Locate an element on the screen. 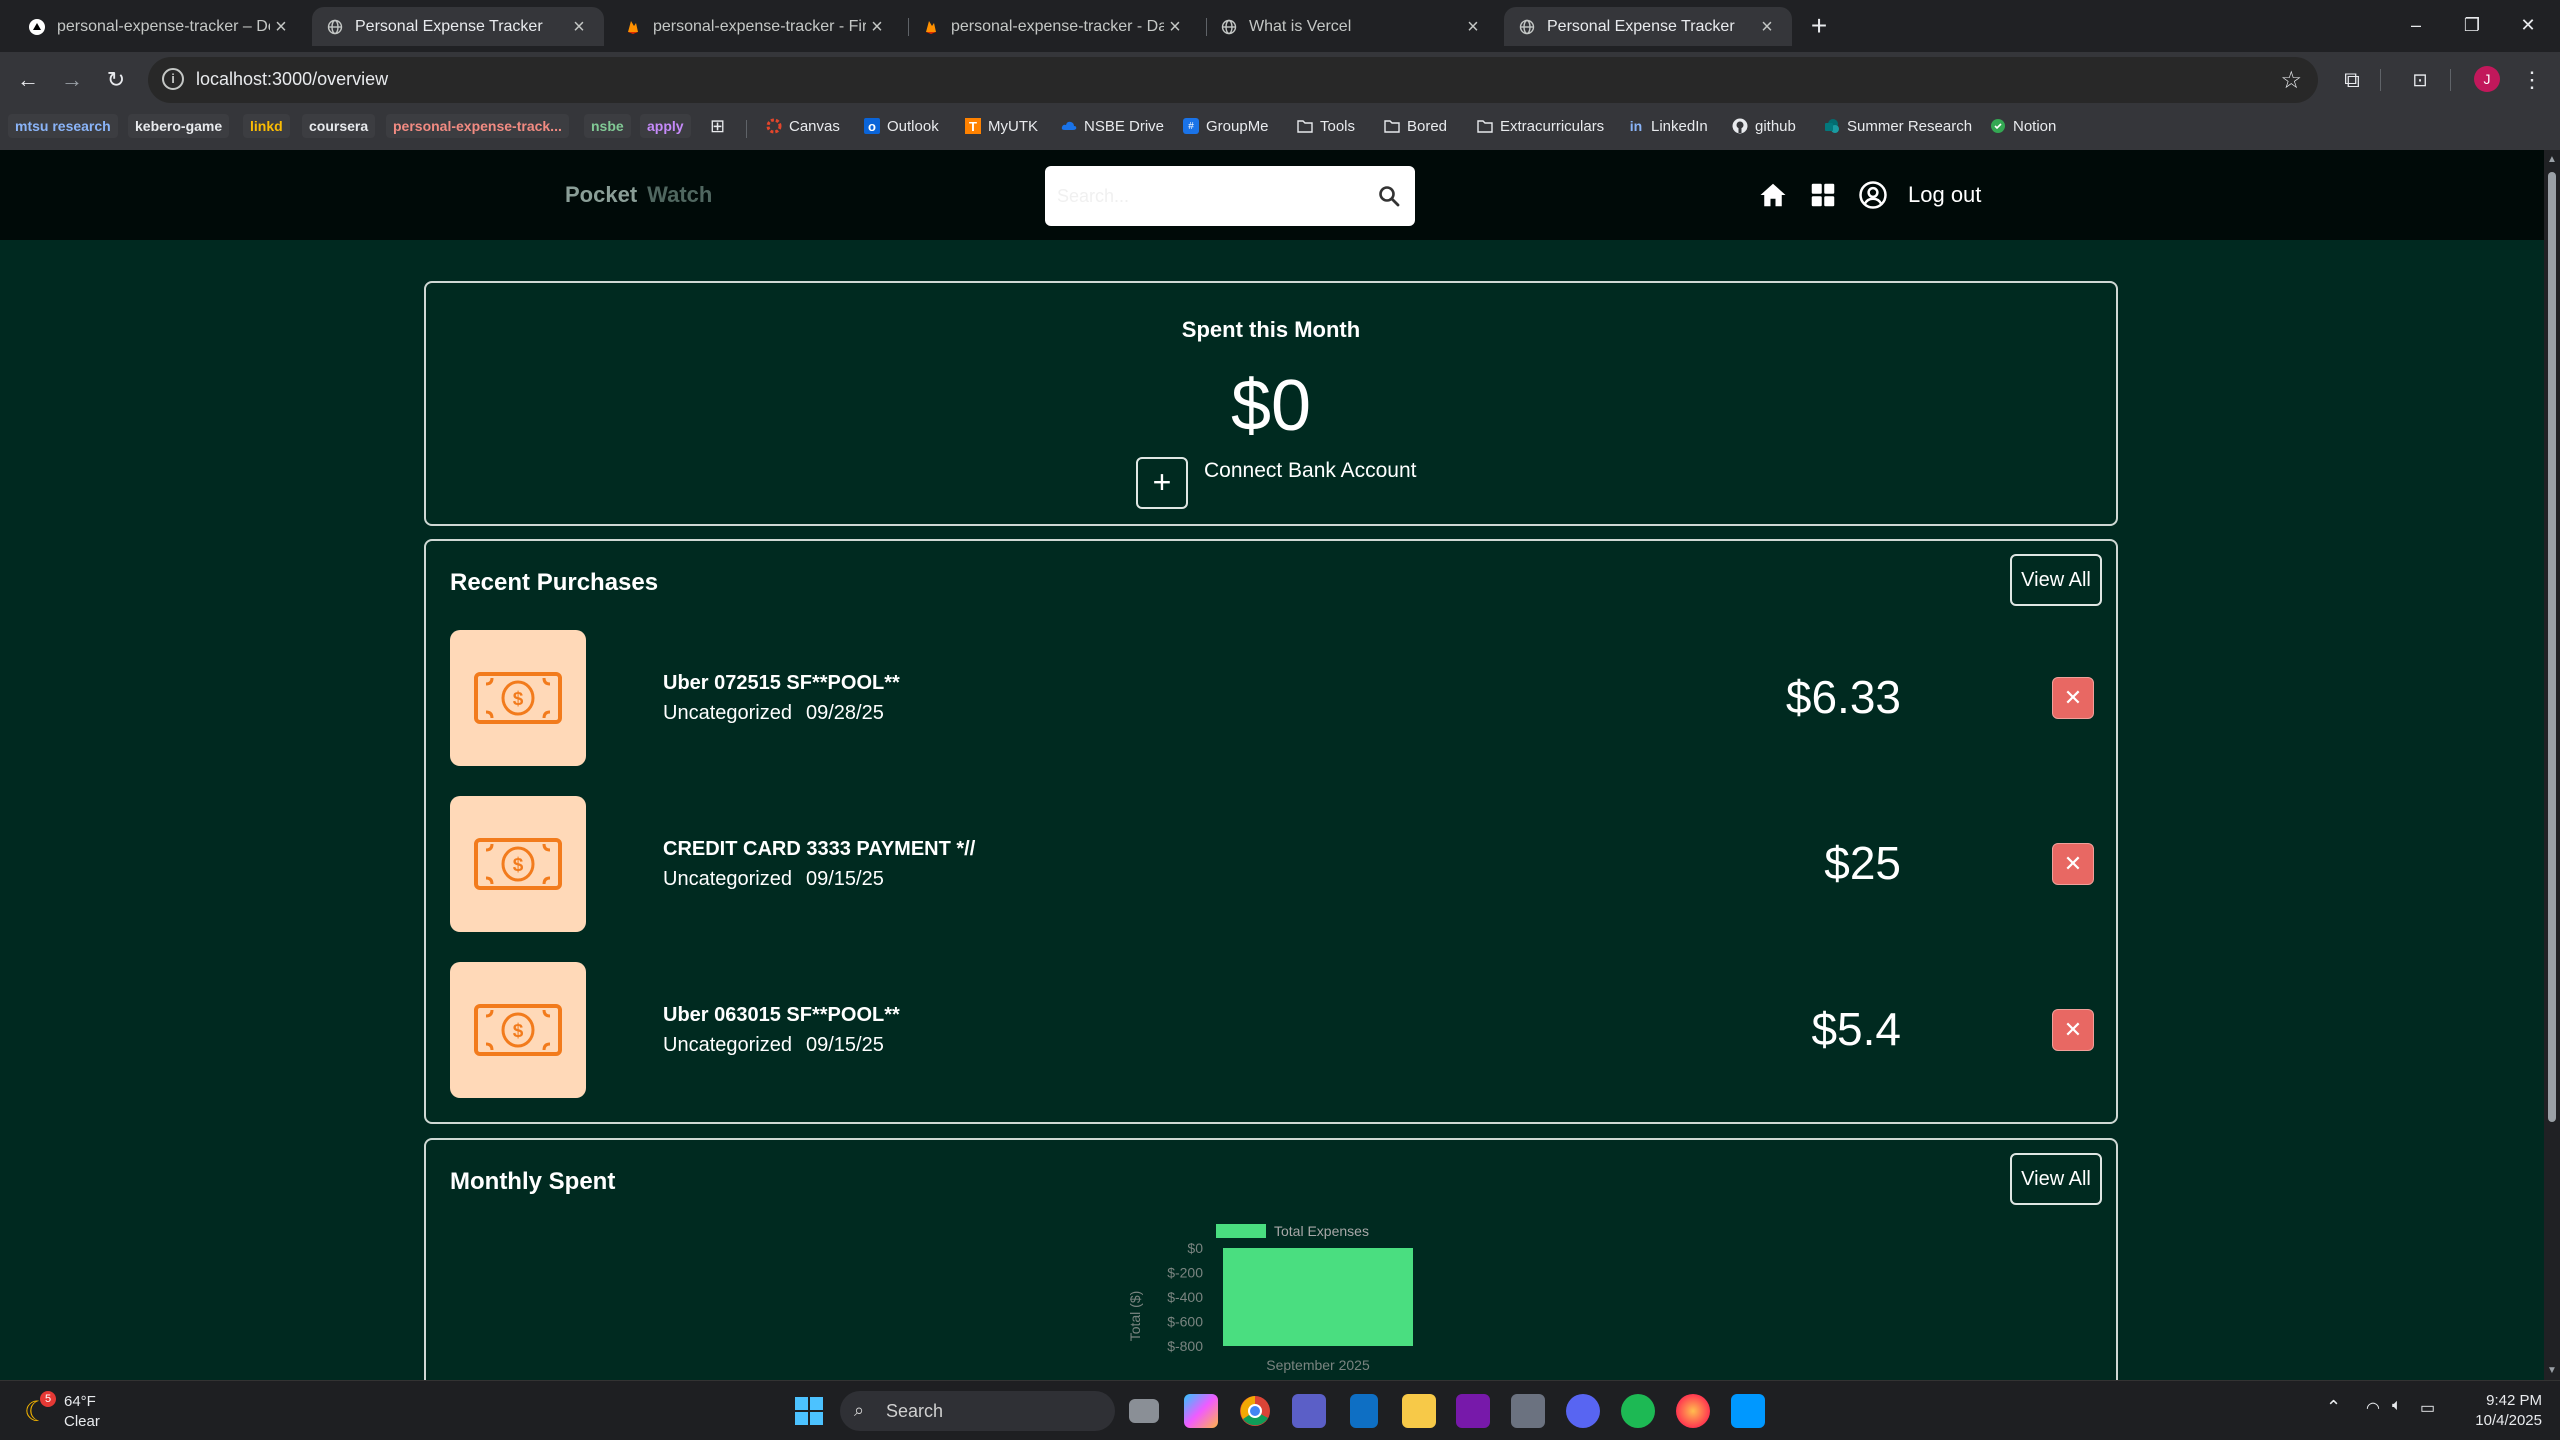 The image size is (2560, 1440). onenote-icon is located at coordinates (1473, 1411).